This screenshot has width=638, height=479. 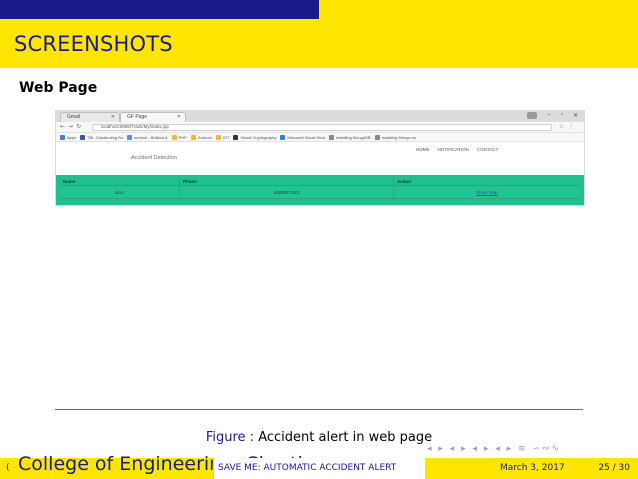 I want to click on top-strip, so click(x=319, y=9).